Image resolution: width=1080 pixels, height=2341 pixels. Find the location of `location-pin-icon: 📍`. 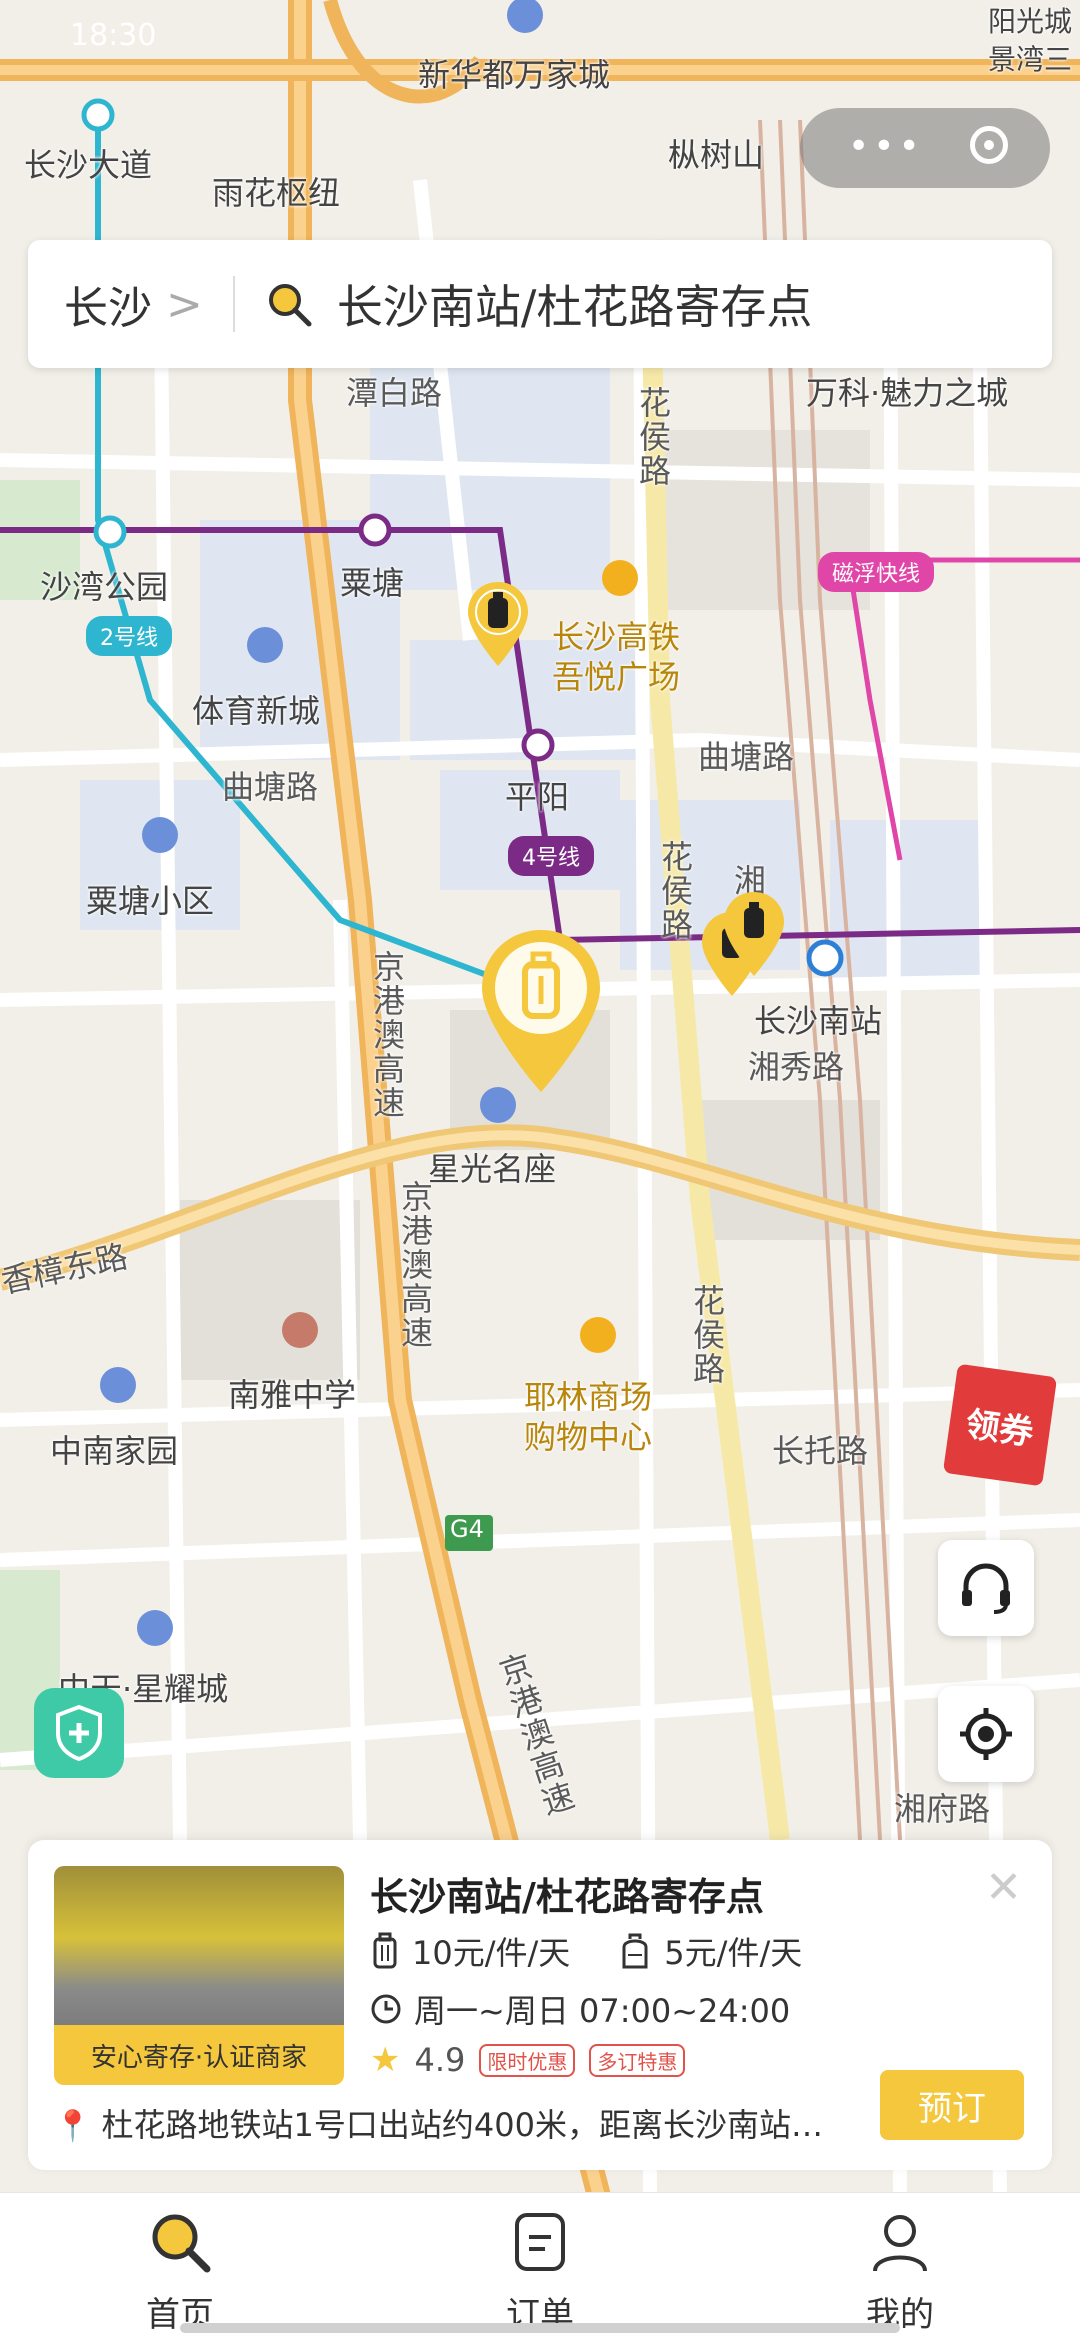

location-pin-icon: 📍 is located at coordinates (73, 2126).